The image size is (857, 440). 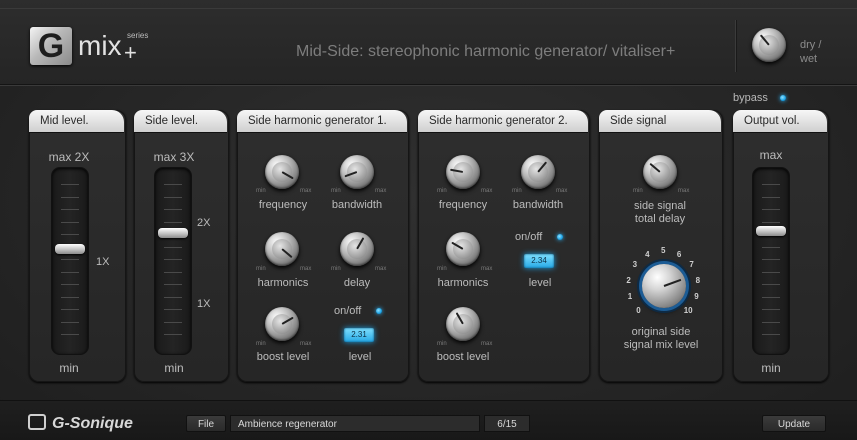 I want to click on side-level-2x-mark: 2X, so click(x=204, y=223).